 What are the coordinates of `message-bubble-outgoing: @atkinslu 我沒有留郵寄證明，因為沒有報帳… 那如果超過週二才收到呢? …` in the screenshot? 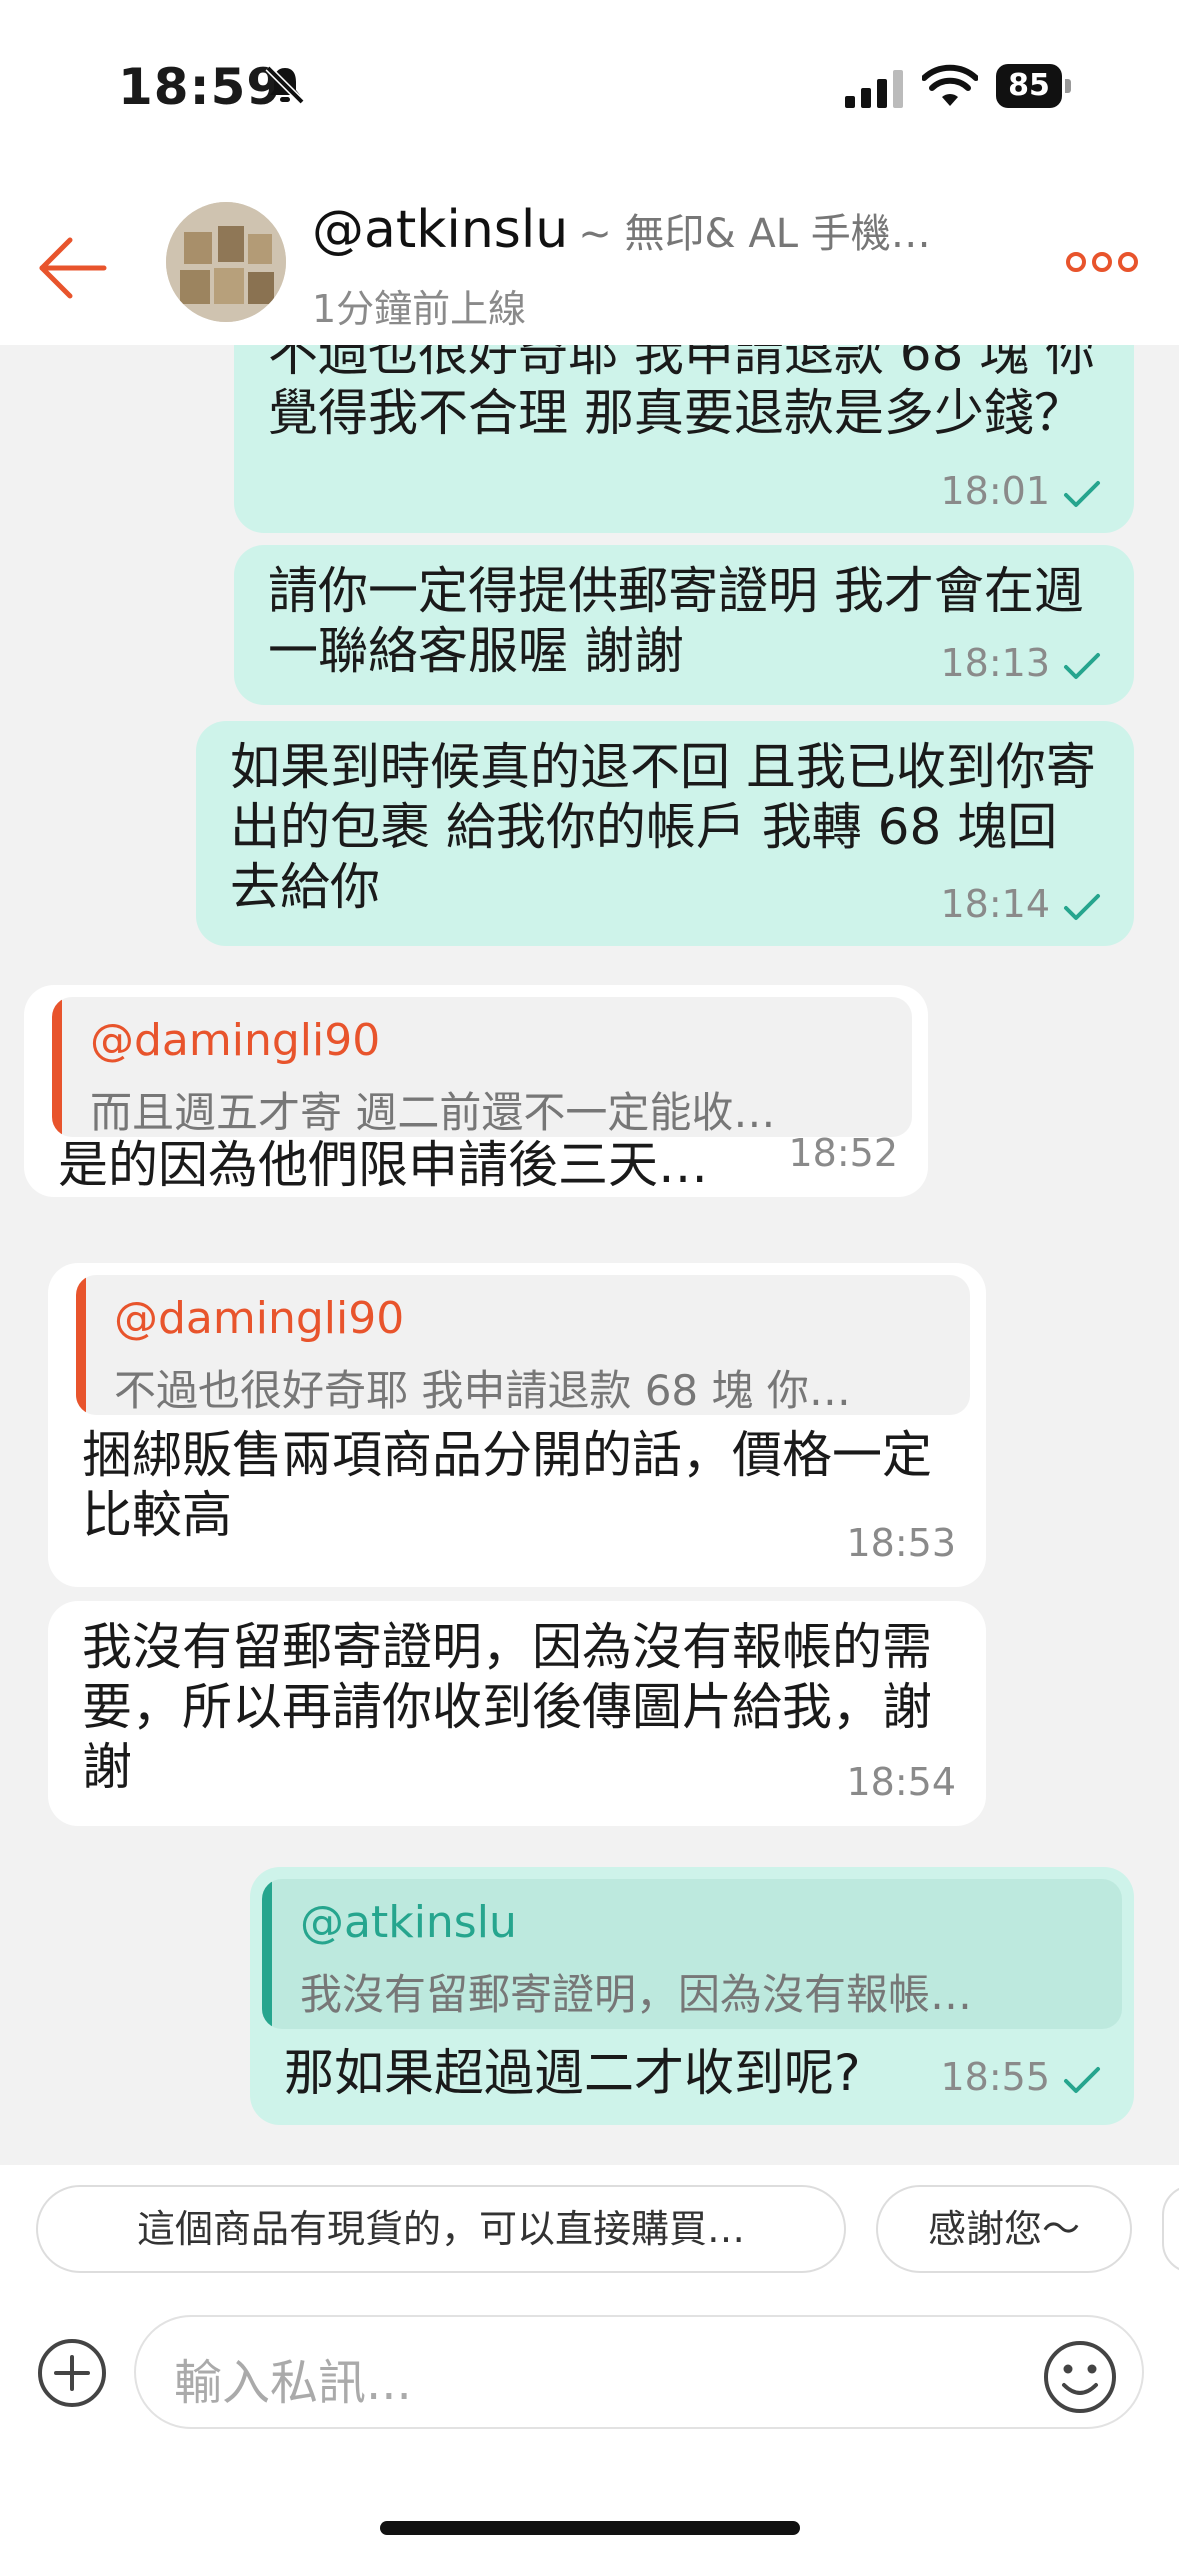 It's located at (692, 1996).